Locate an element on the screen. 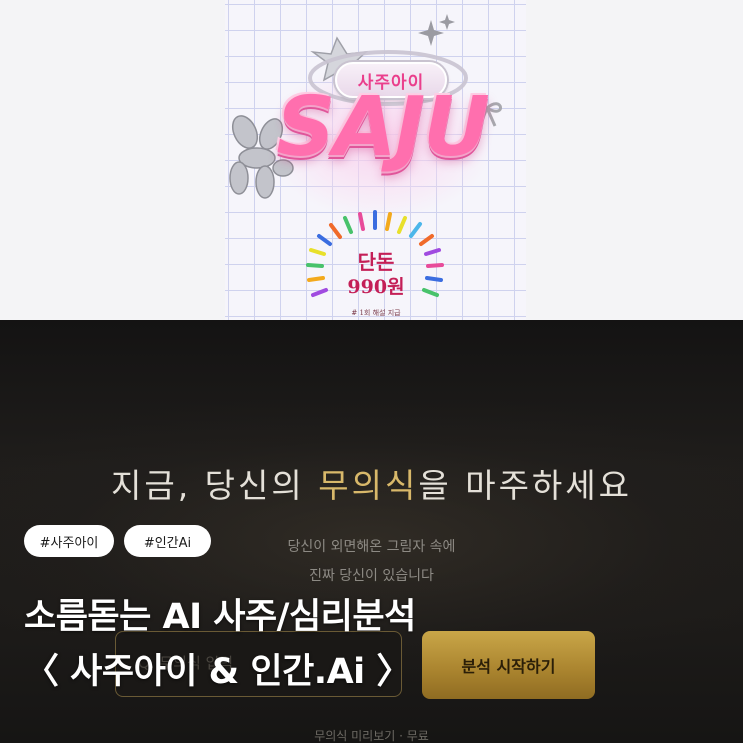 The width and height of the screenshot is (743, 743). saju-logo-text: SAJU is located at coordinates (383, 127).